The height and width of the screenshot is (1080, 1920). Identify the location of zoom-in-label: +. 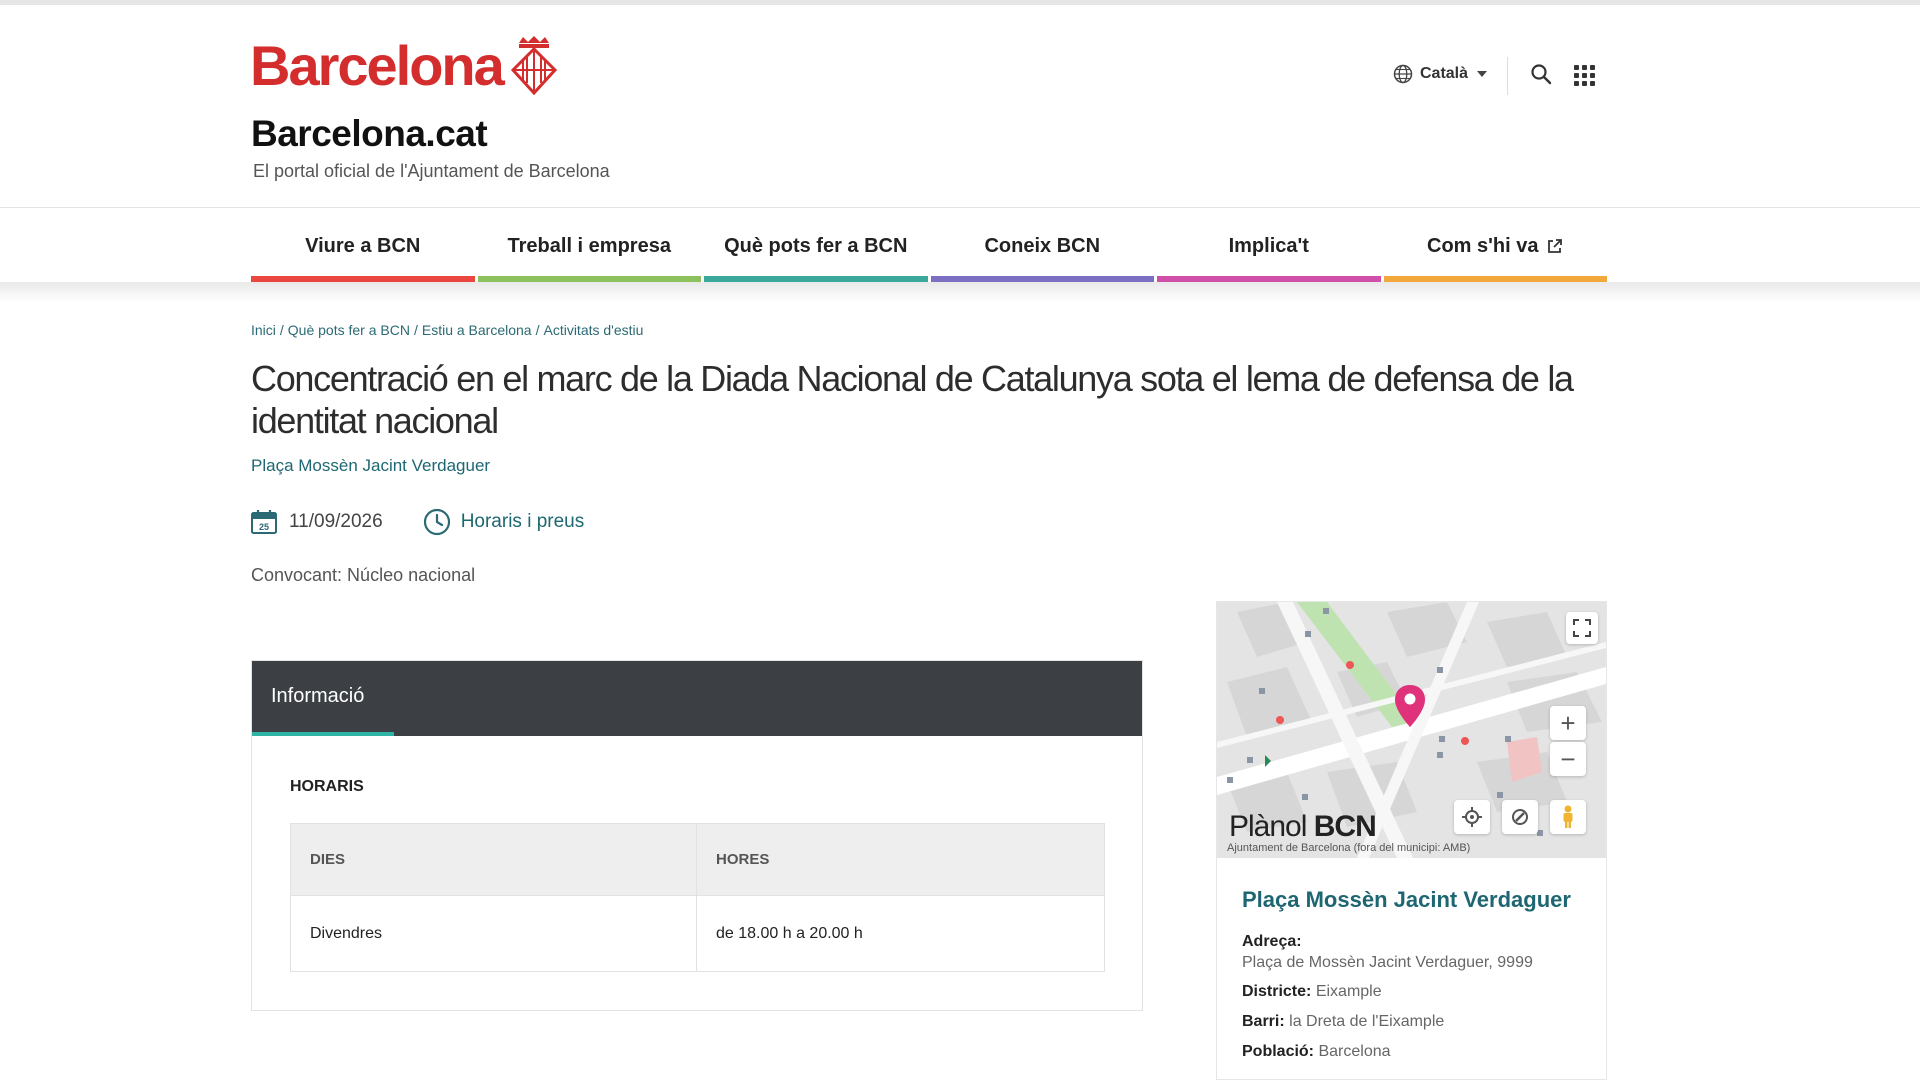
(1568, 722).